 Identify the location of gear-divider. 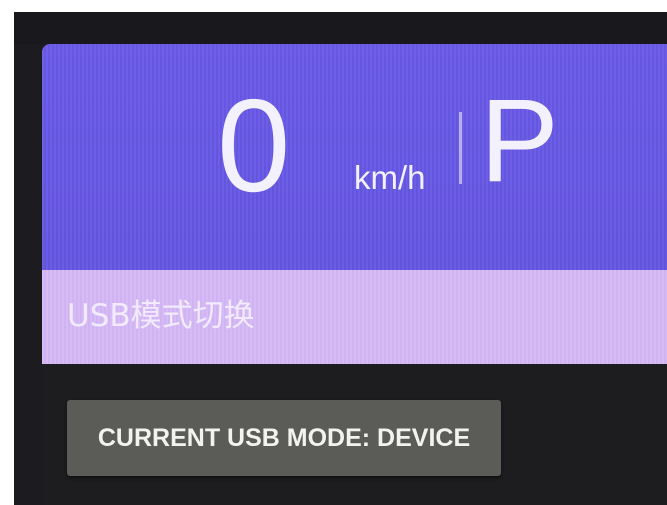
(460, 148).